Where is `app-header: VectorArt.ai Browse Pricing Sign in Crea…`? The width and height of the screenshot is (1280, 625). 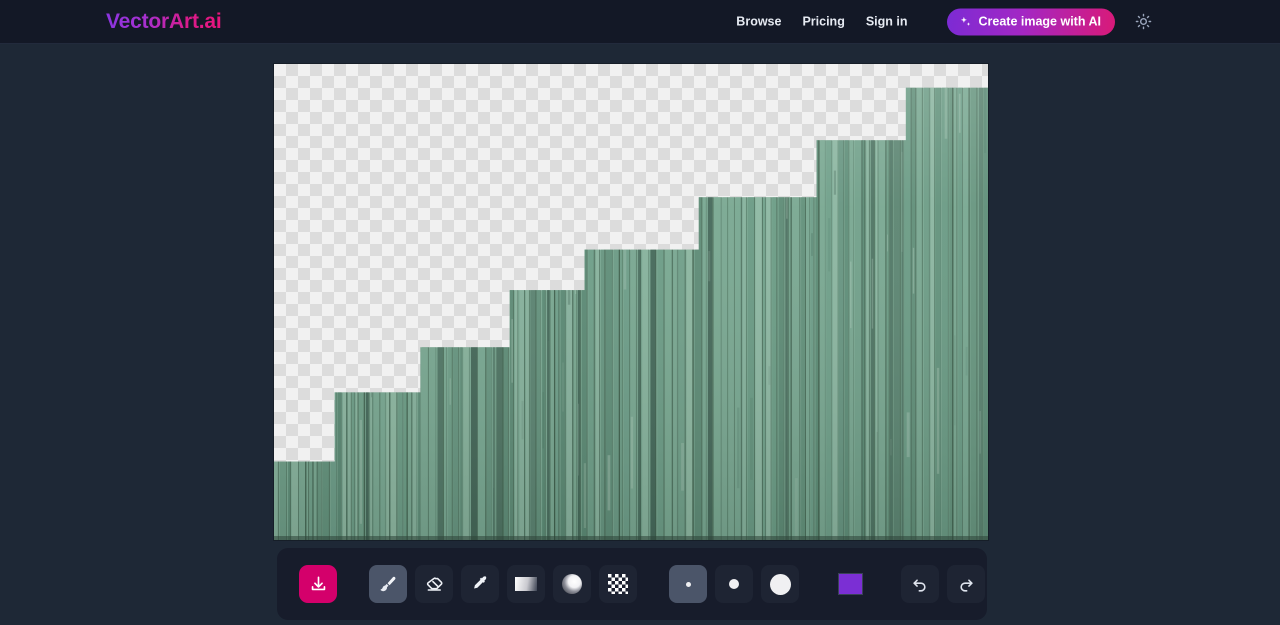 app-header: VectorArt.ai Browse Pricing Sign in Crea… is located at coordinates (640, 22).